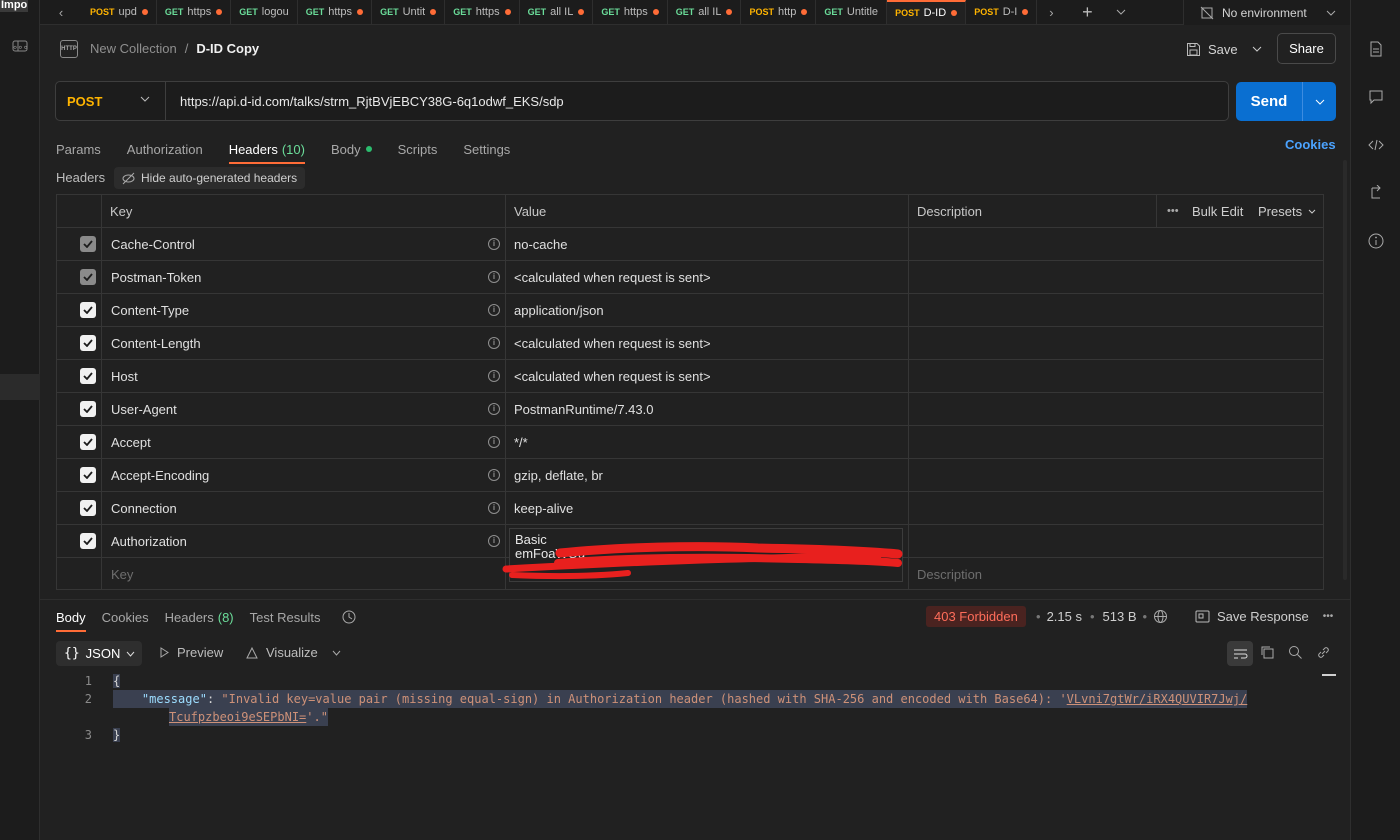 The height and width of the screenshot is (840, 1400). What do you see at coordinates (165, 149) in the screenshot?
I see `tab-authorization: Authorization` at bounding box center [165, 149].